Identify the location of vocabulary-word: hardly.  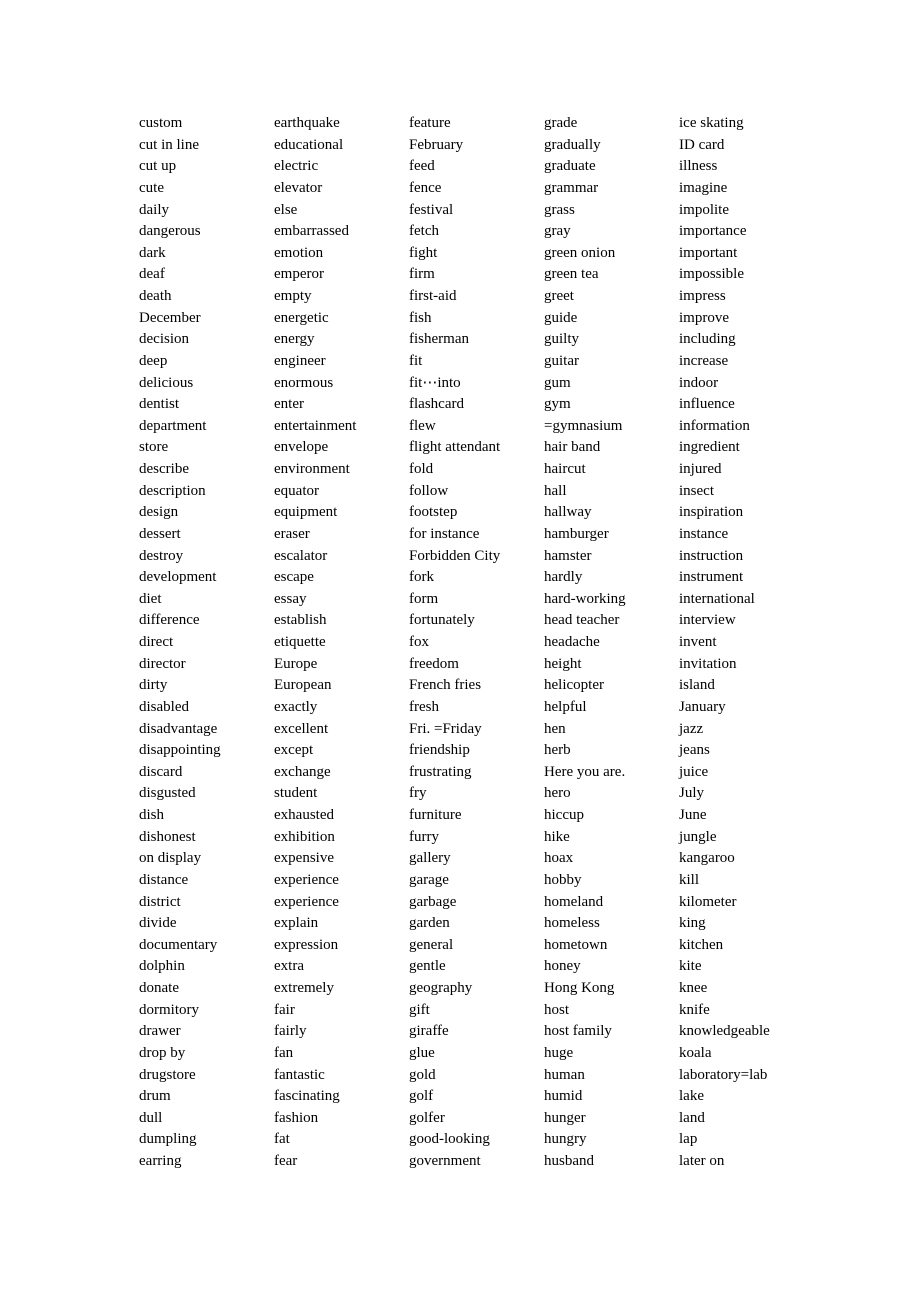
(563, 577).